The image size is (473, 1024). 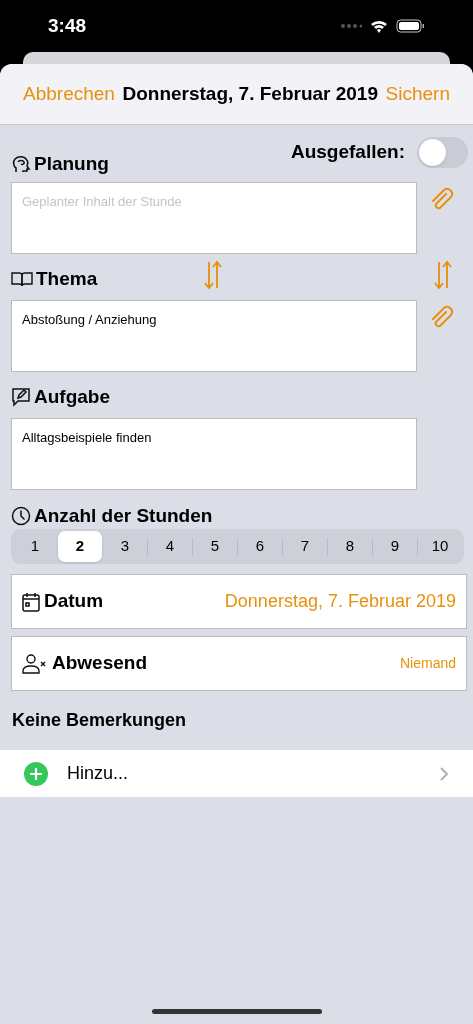 I want to click on section-label: Thema, so click(x=67, y=278).